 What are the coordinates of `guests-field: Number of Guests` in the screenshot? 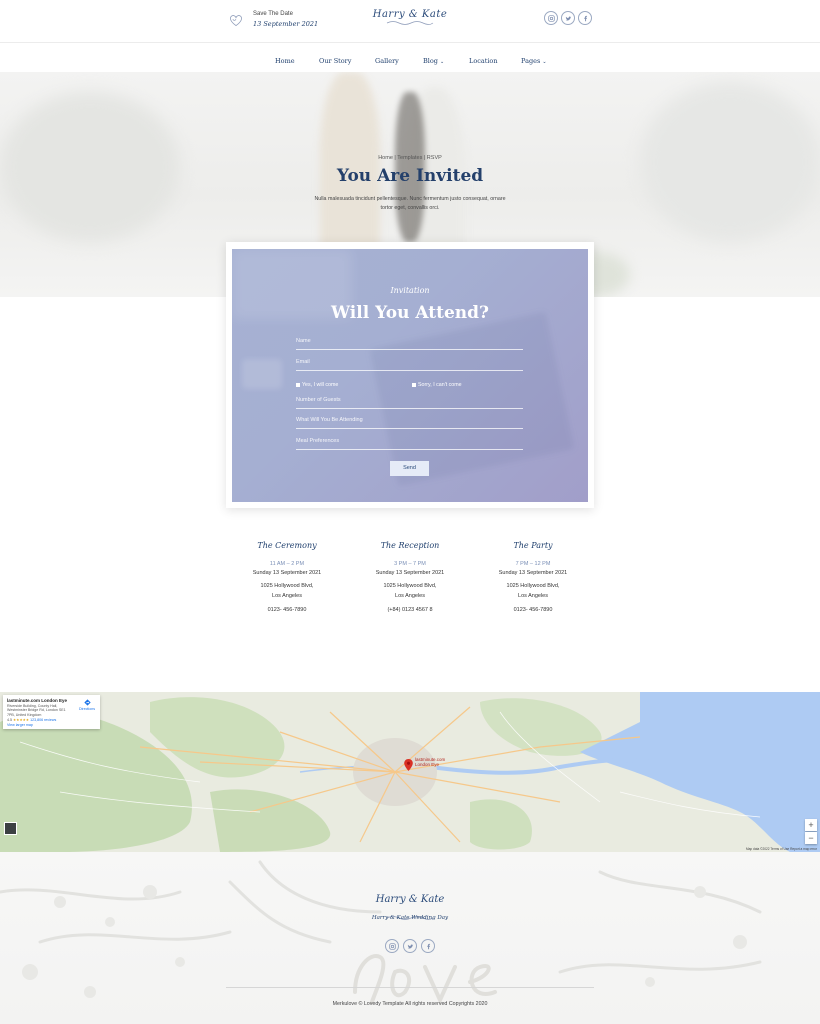 It's located at (409, 402).